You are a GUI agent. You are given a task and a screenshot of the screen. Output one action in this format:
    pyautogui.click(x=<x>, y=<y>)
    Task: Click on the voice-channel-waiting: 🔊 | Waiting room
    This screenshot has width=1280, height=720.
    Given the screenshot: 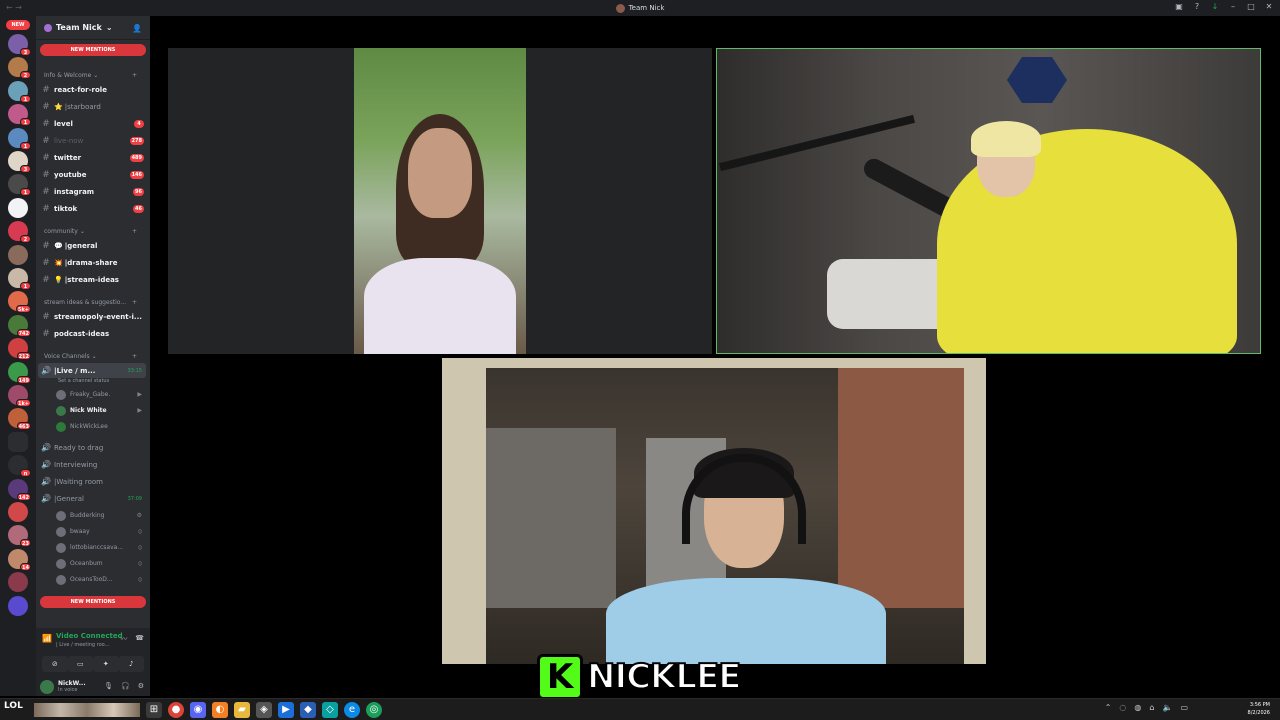 What is the action you would take?
    pyautogui.click(x=92, y=481)
    